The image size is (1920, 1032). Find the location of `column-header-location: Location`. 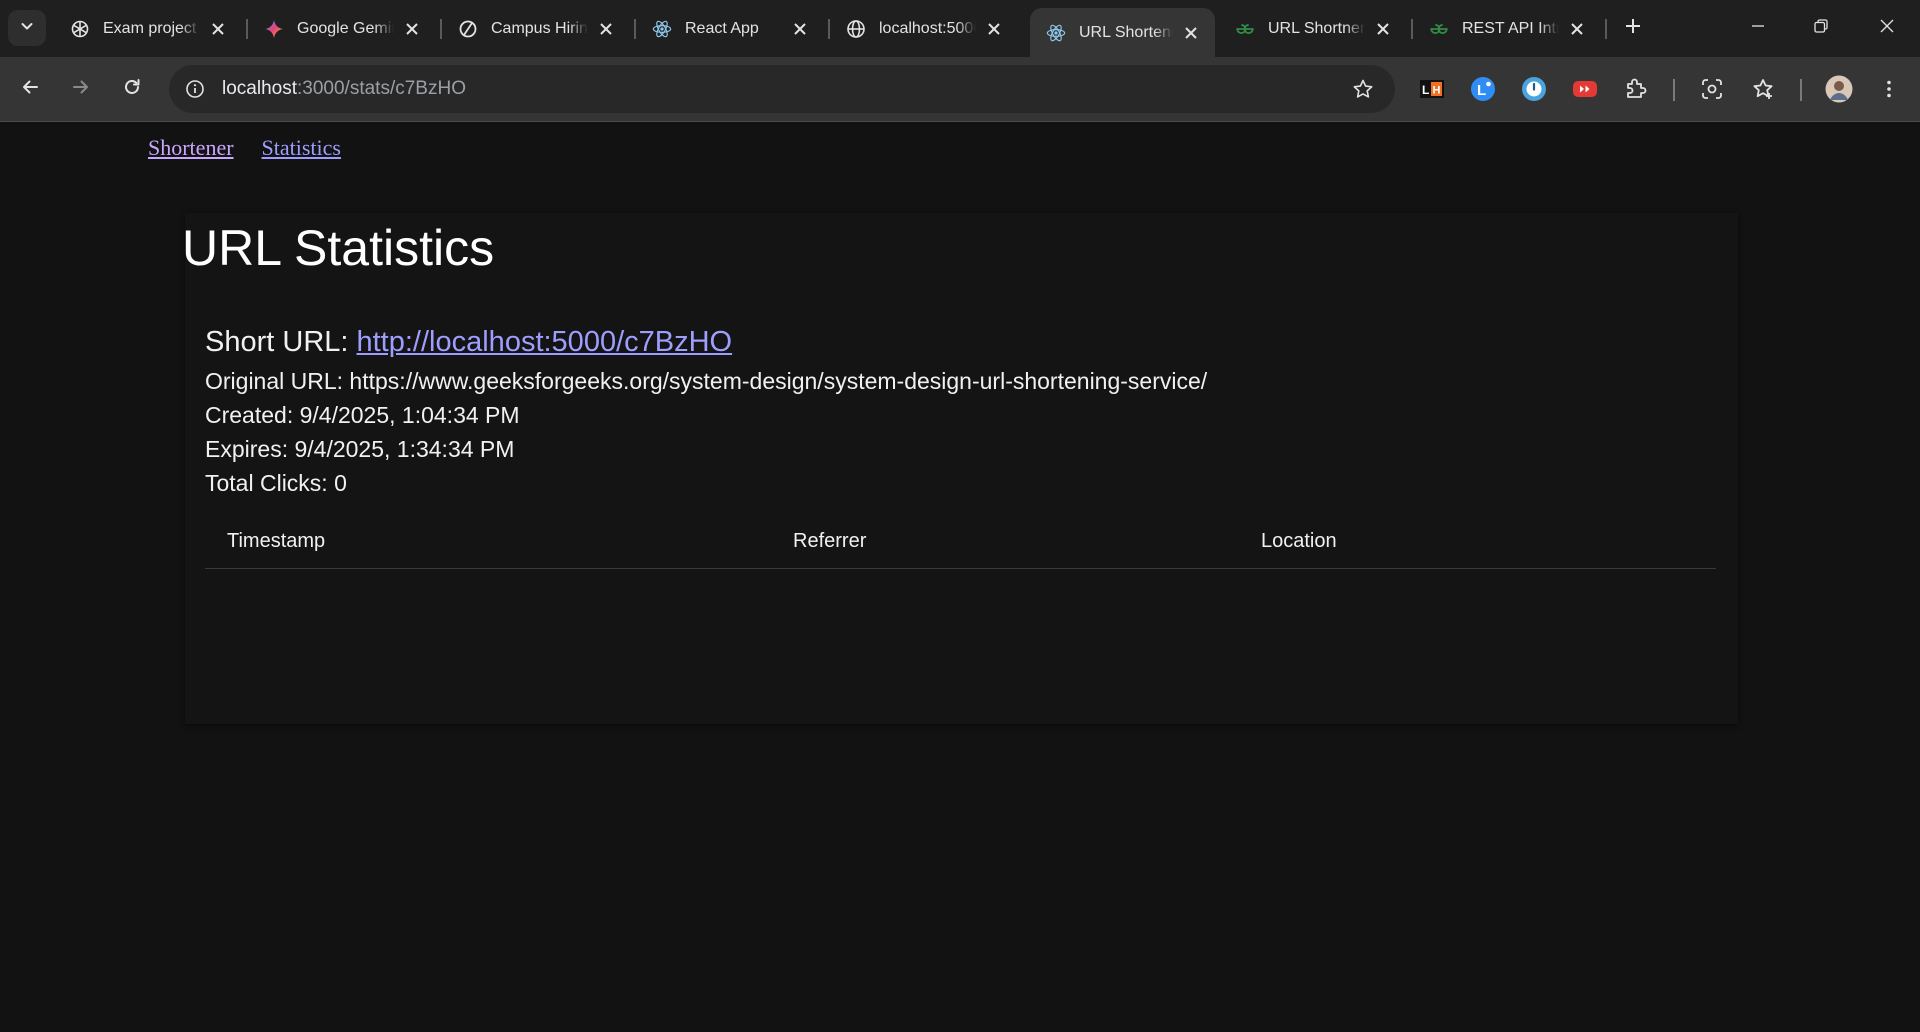

column-header-location: Location is located at coordinates (1477, 542).